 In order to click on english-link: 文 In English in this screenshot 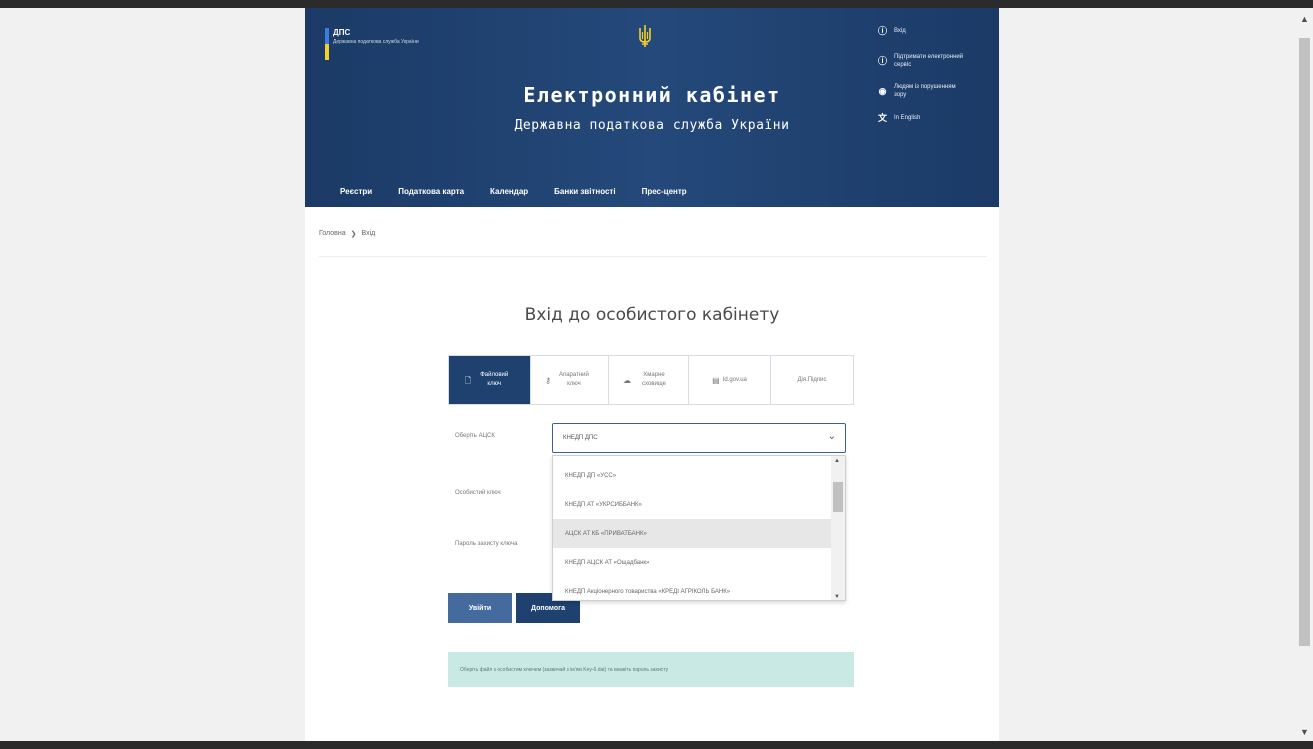, I will do `click(935, 117)`.